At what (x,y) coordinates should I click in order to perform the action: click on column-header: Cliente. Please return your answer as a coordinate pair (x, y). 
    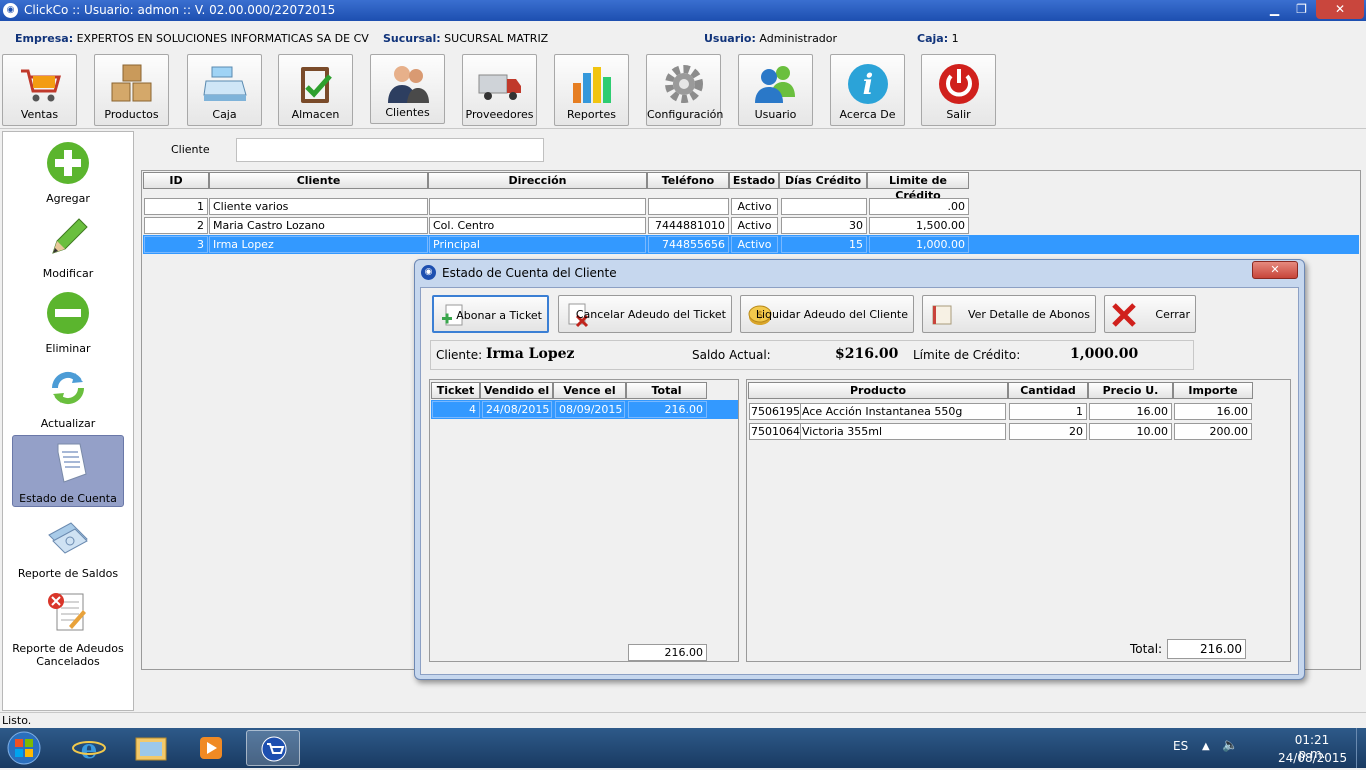
    Looking at the image, I should click on (318, 180).